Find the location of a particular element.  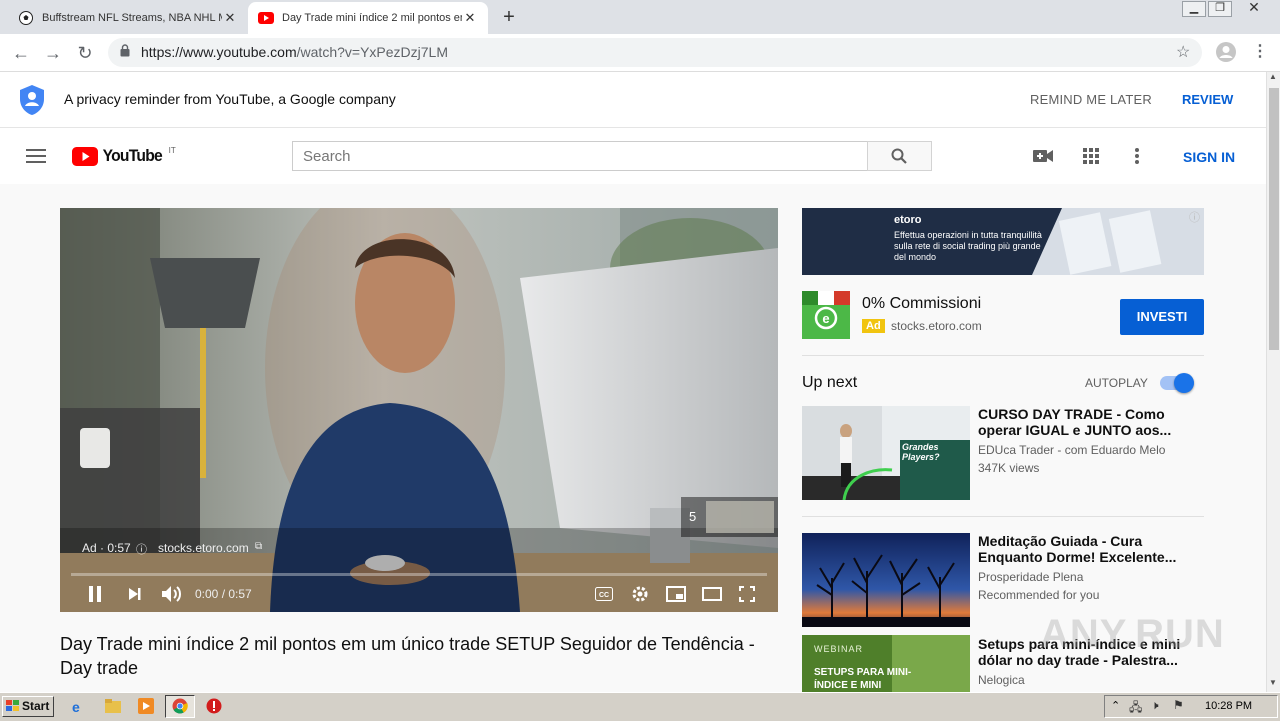

ad-banner-brand: etoro is located at coordinates (908, 220).